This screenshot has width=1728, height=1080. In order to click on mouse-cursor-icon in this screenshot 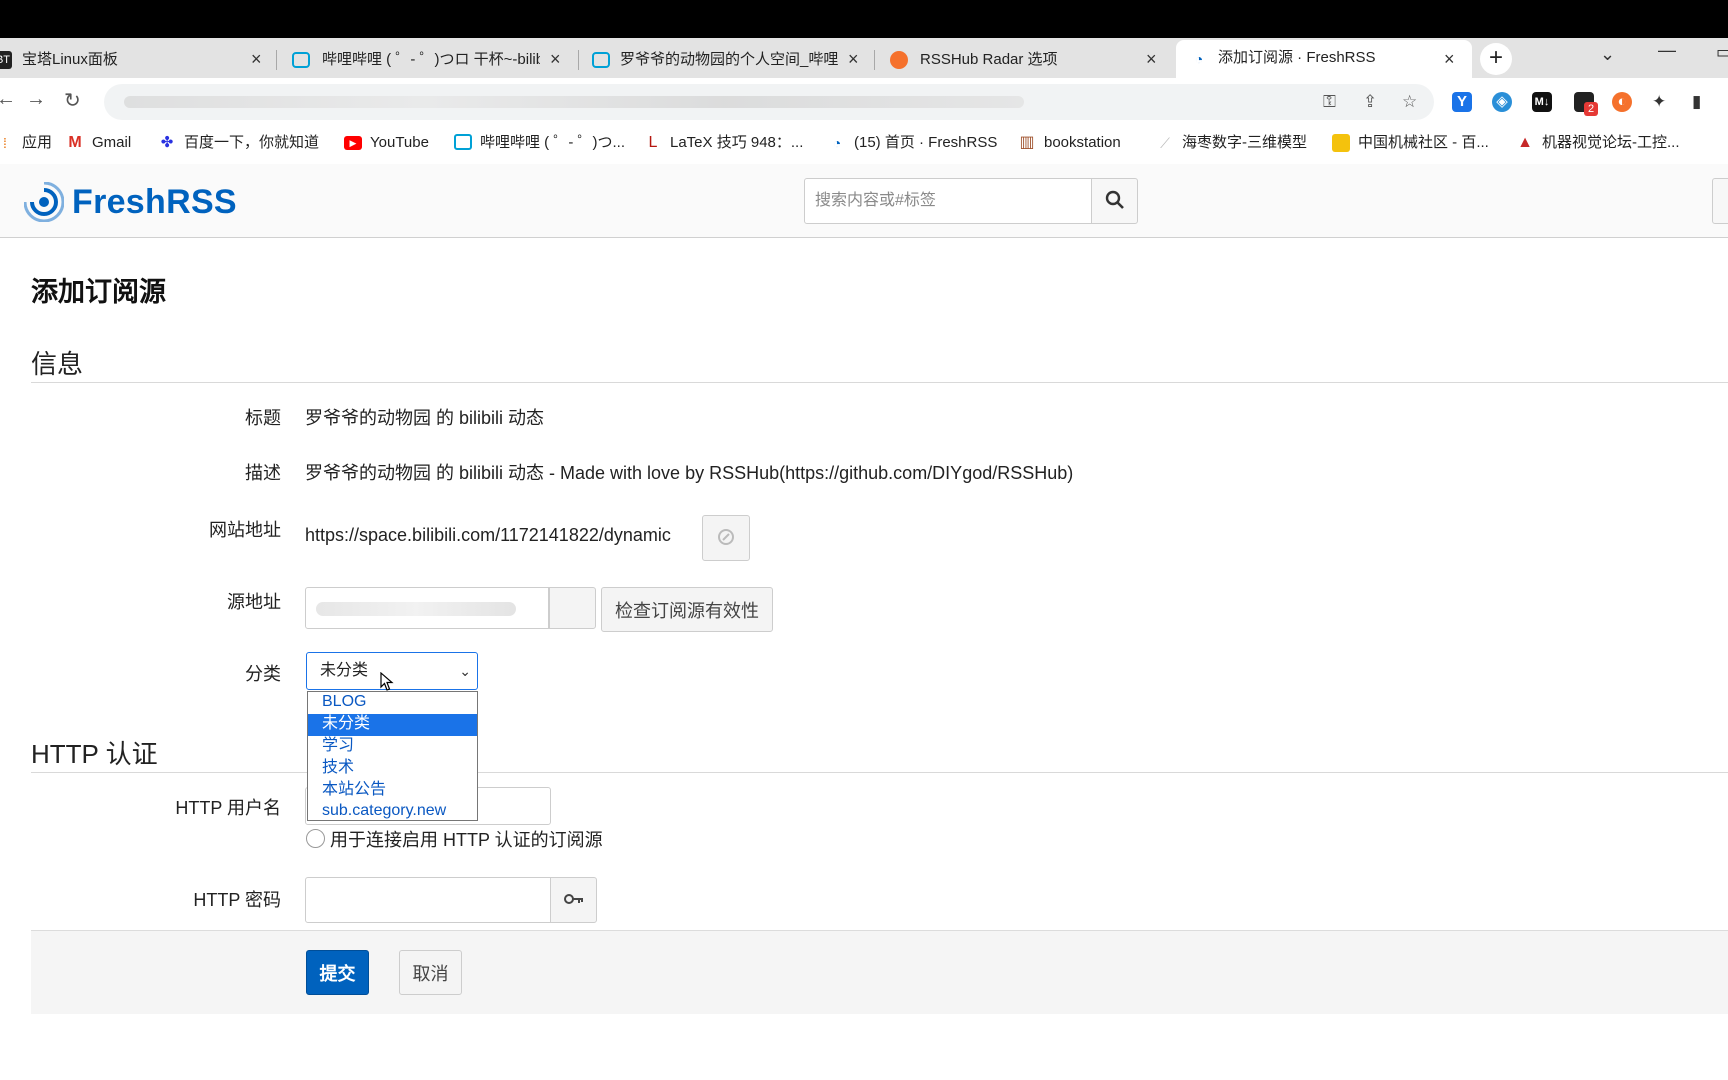, I will do `click(387, 681)`.